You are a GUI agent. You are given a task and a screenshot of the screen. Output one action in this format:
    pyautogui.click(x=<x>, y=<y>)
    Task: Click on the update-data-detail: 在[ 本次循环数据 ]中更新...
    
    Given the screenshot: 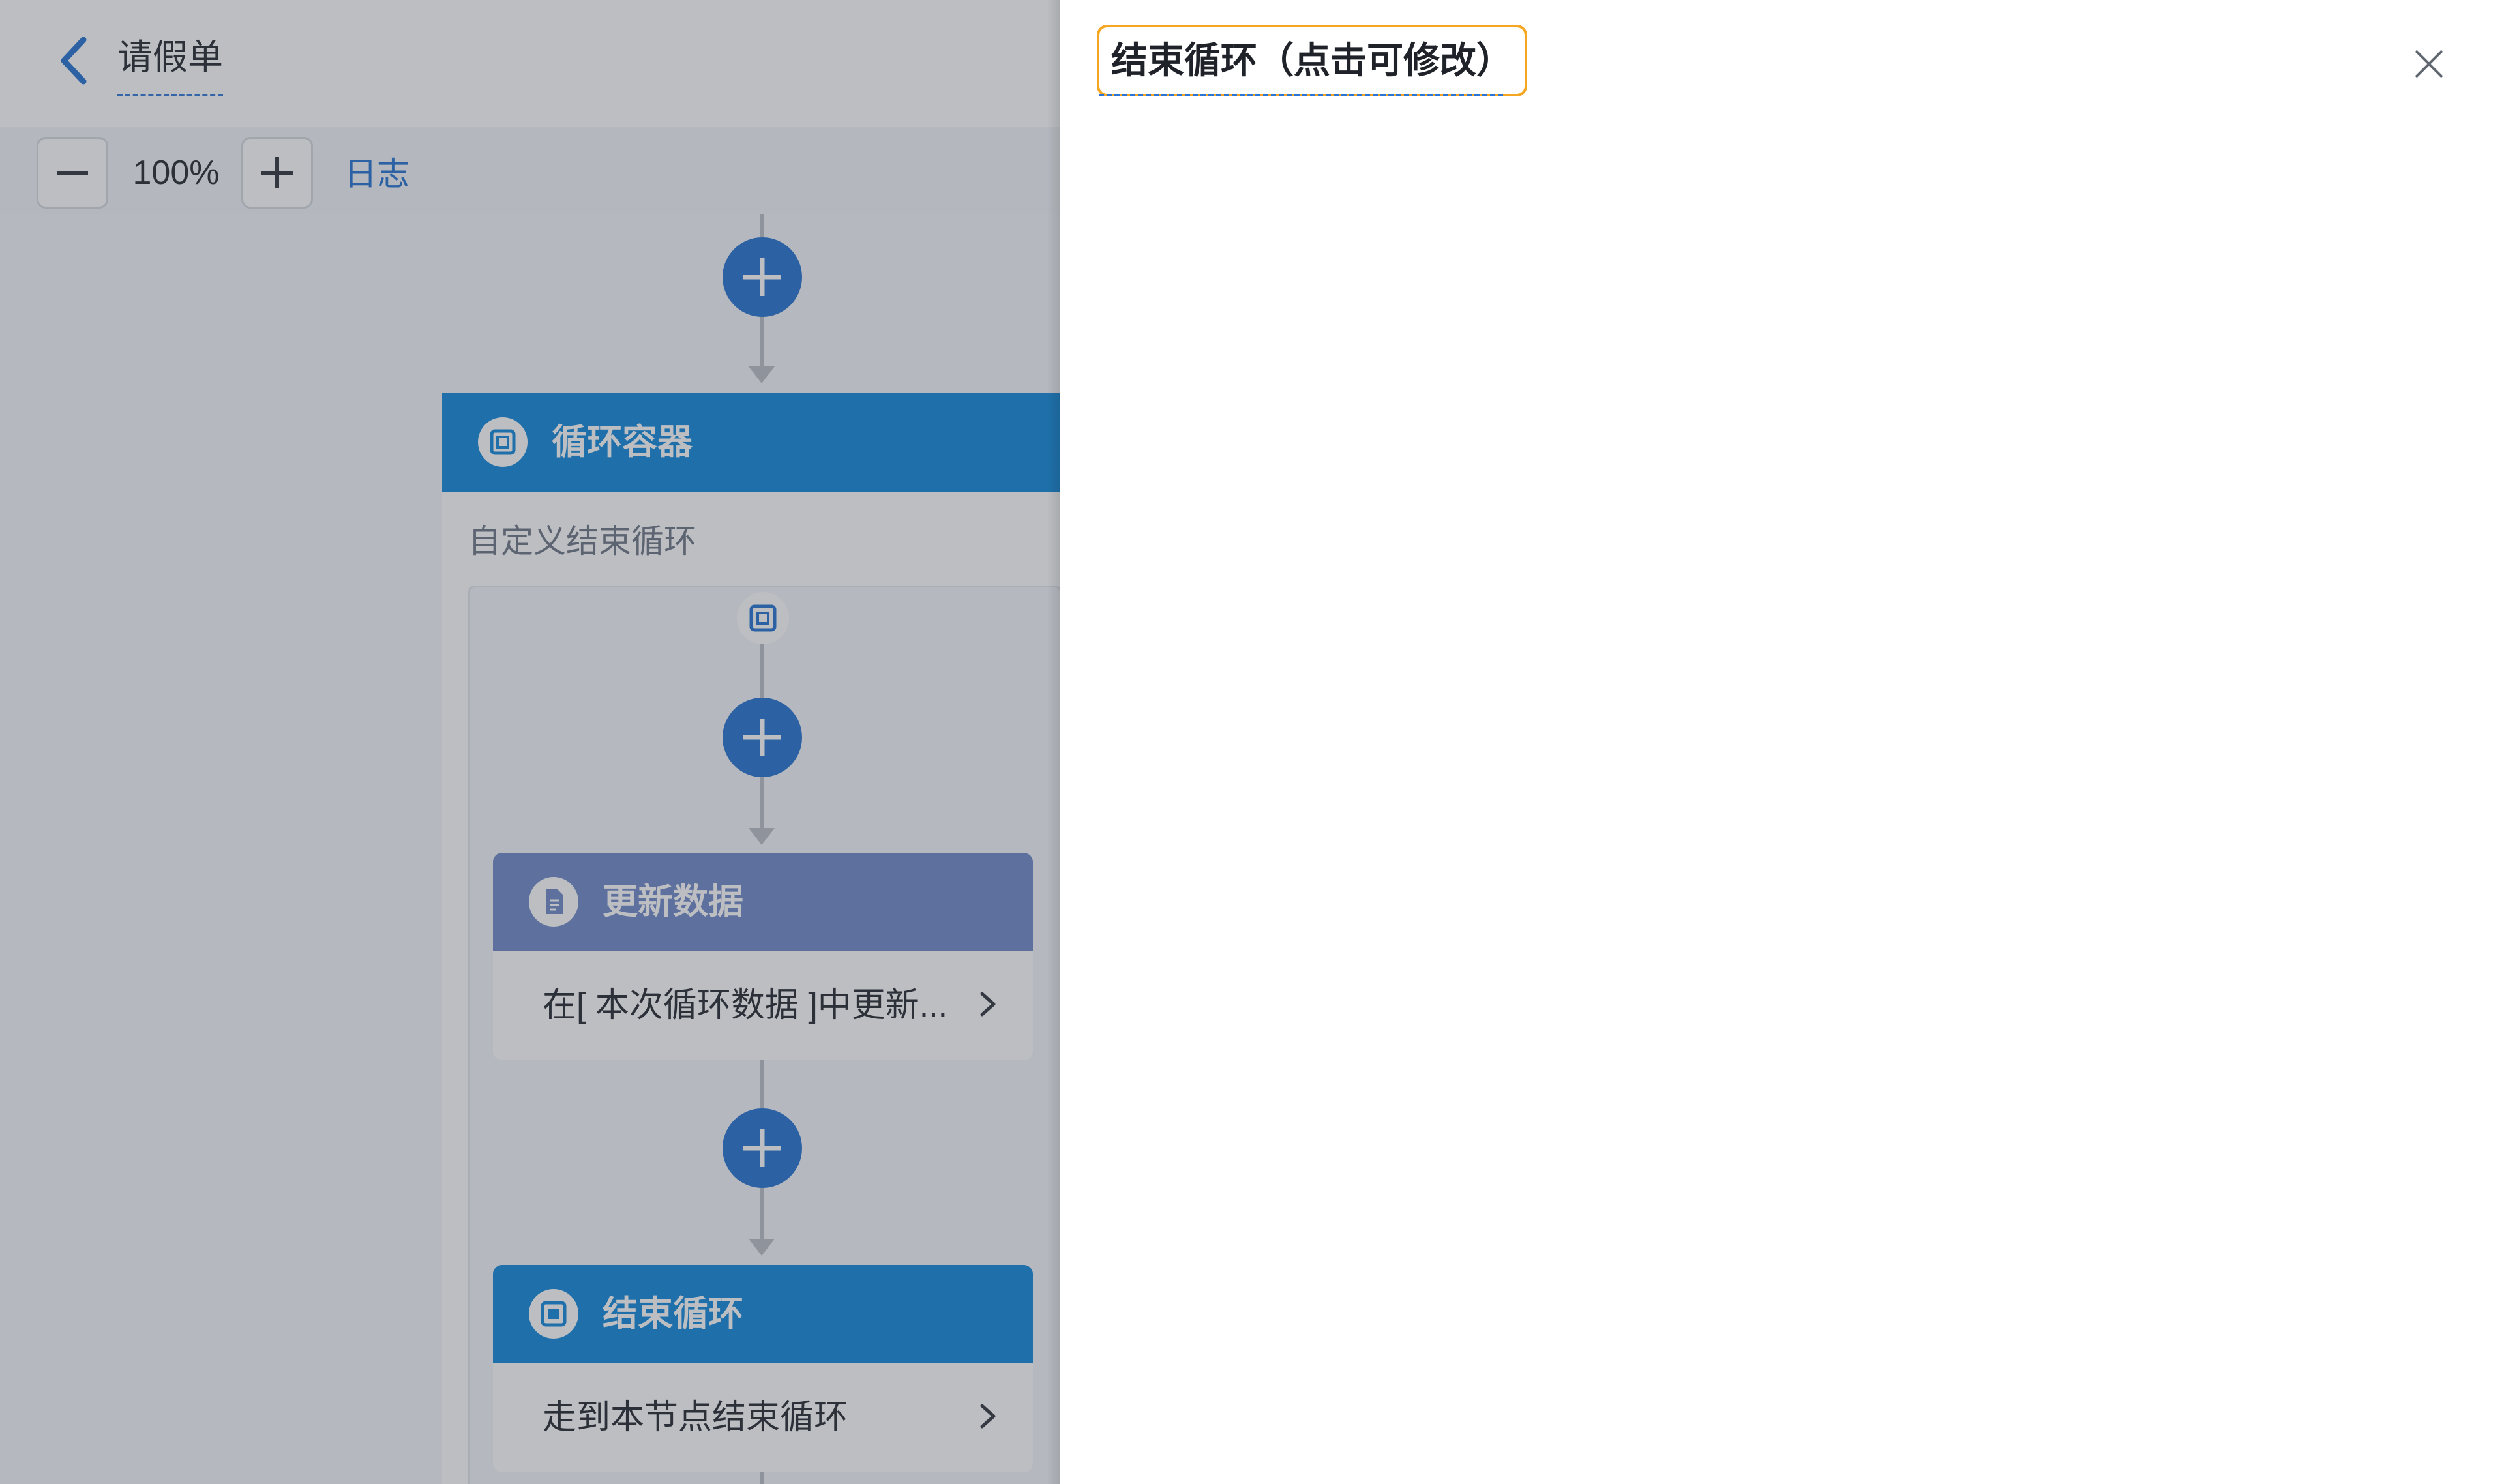 What is the action you would take?
    pyautogui.click(x=763, y=1005)
    